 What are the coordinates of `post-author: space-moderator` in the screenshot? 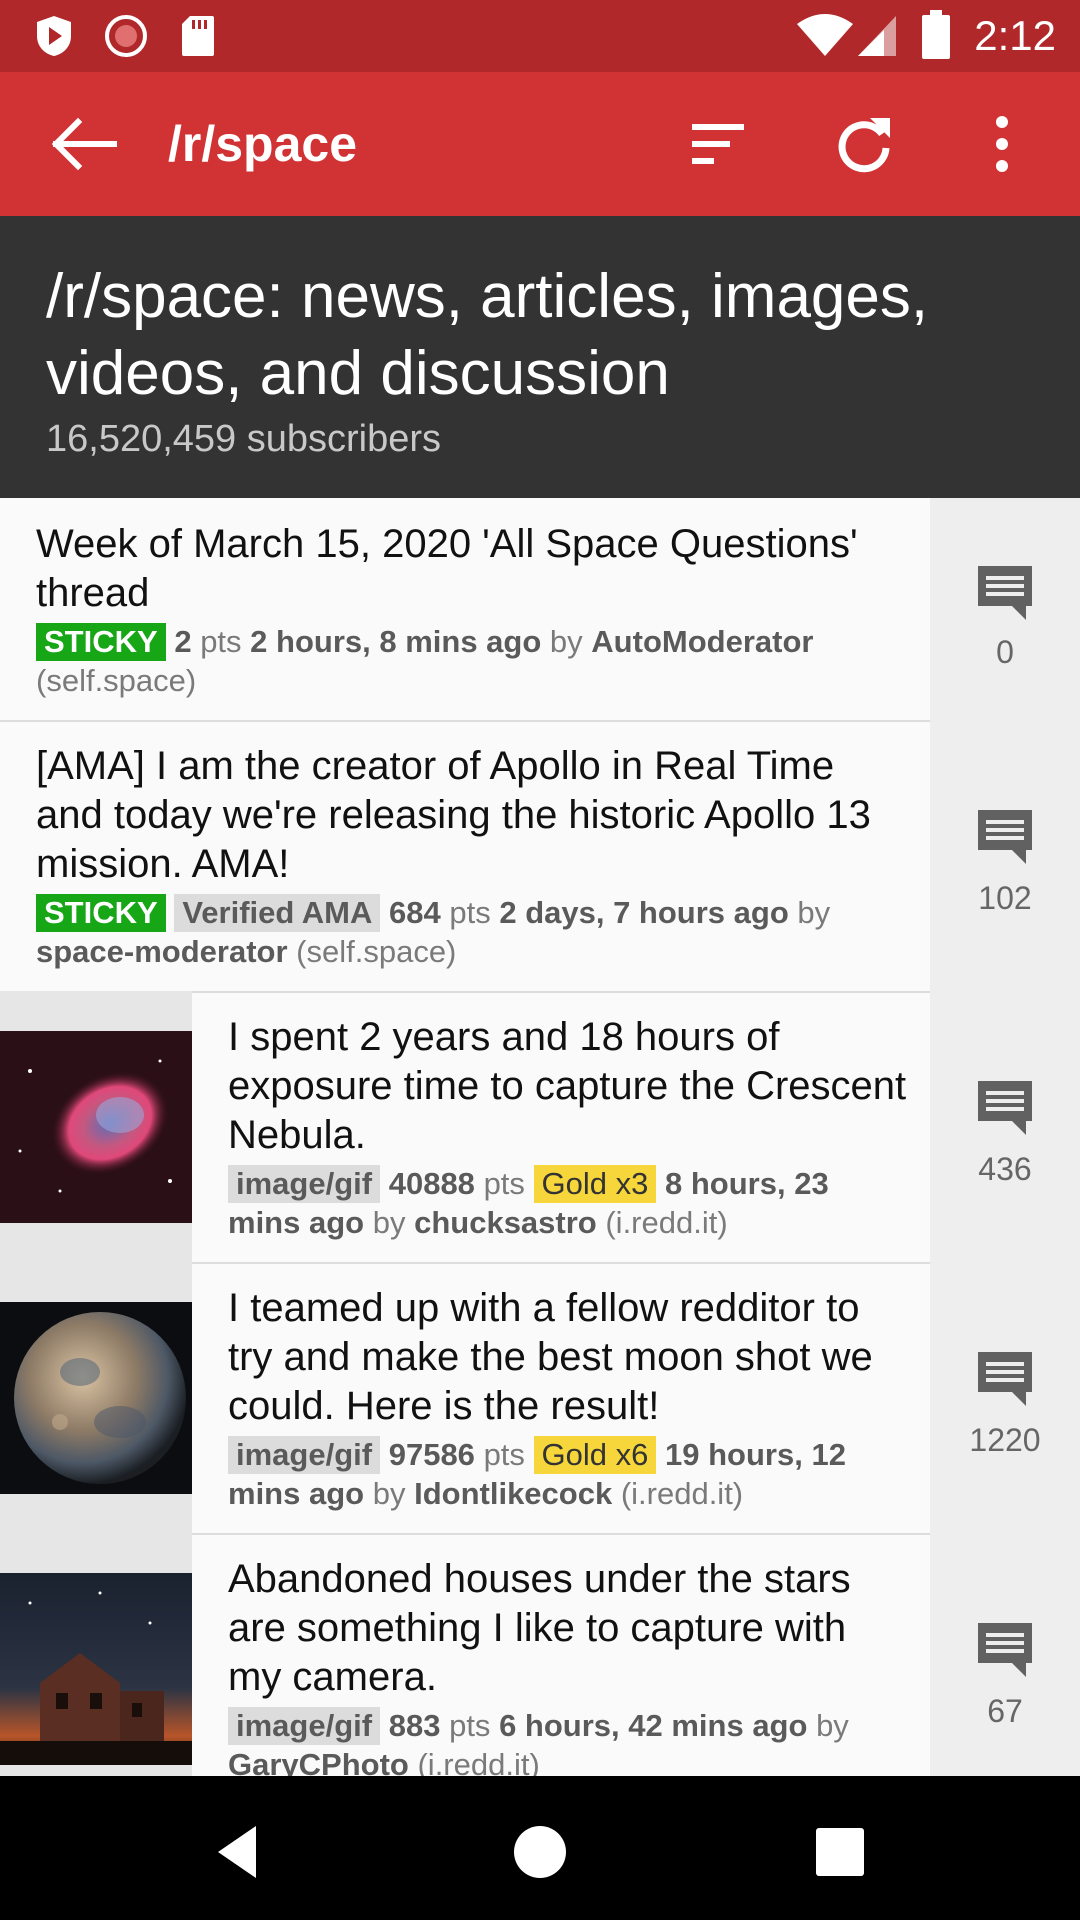 It's located at (162, 951).